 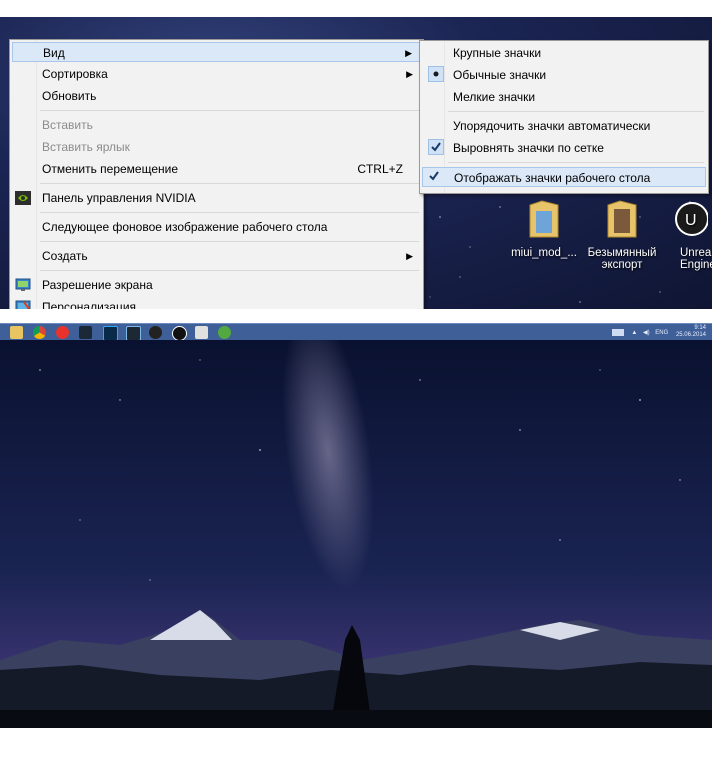 I want to click on menu-item-label: Крупные значки, so click(x=497, y=53).